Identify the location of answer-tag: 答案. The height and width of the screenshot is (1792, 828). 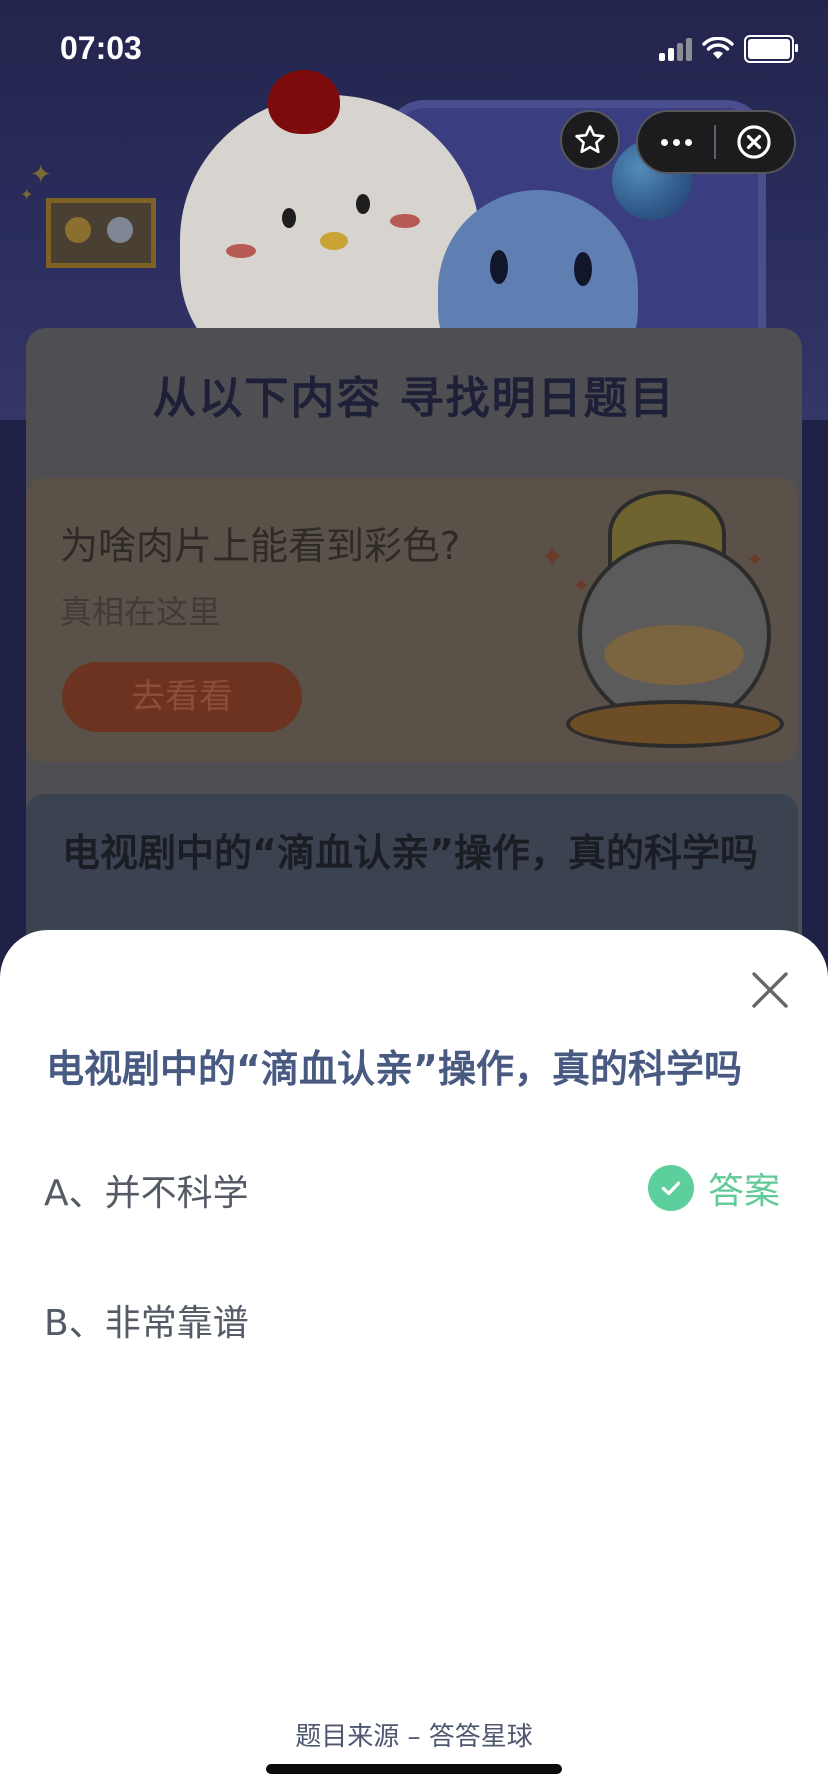
(714, 1188).